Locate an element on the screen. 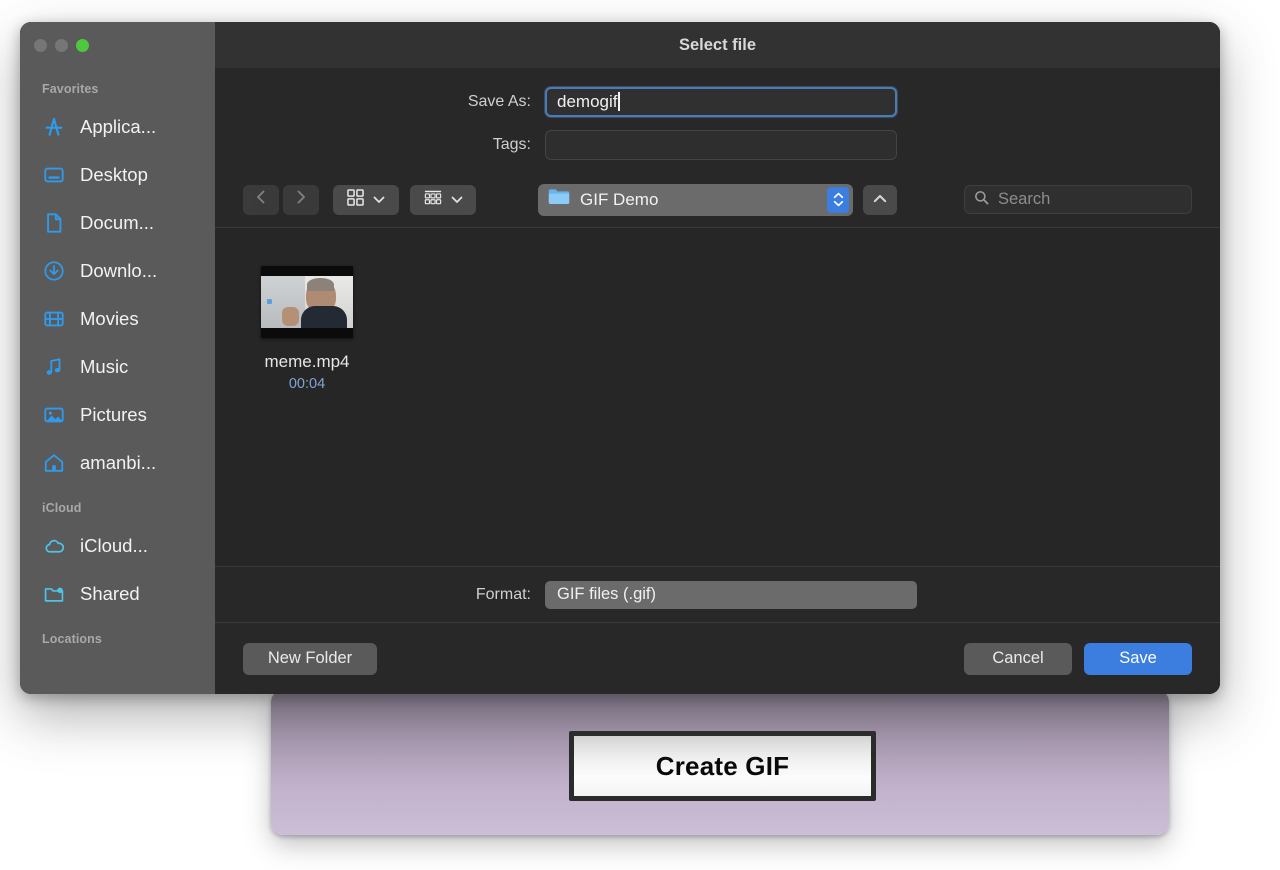  chevron-left-icon is located at coordinates (261, 199).